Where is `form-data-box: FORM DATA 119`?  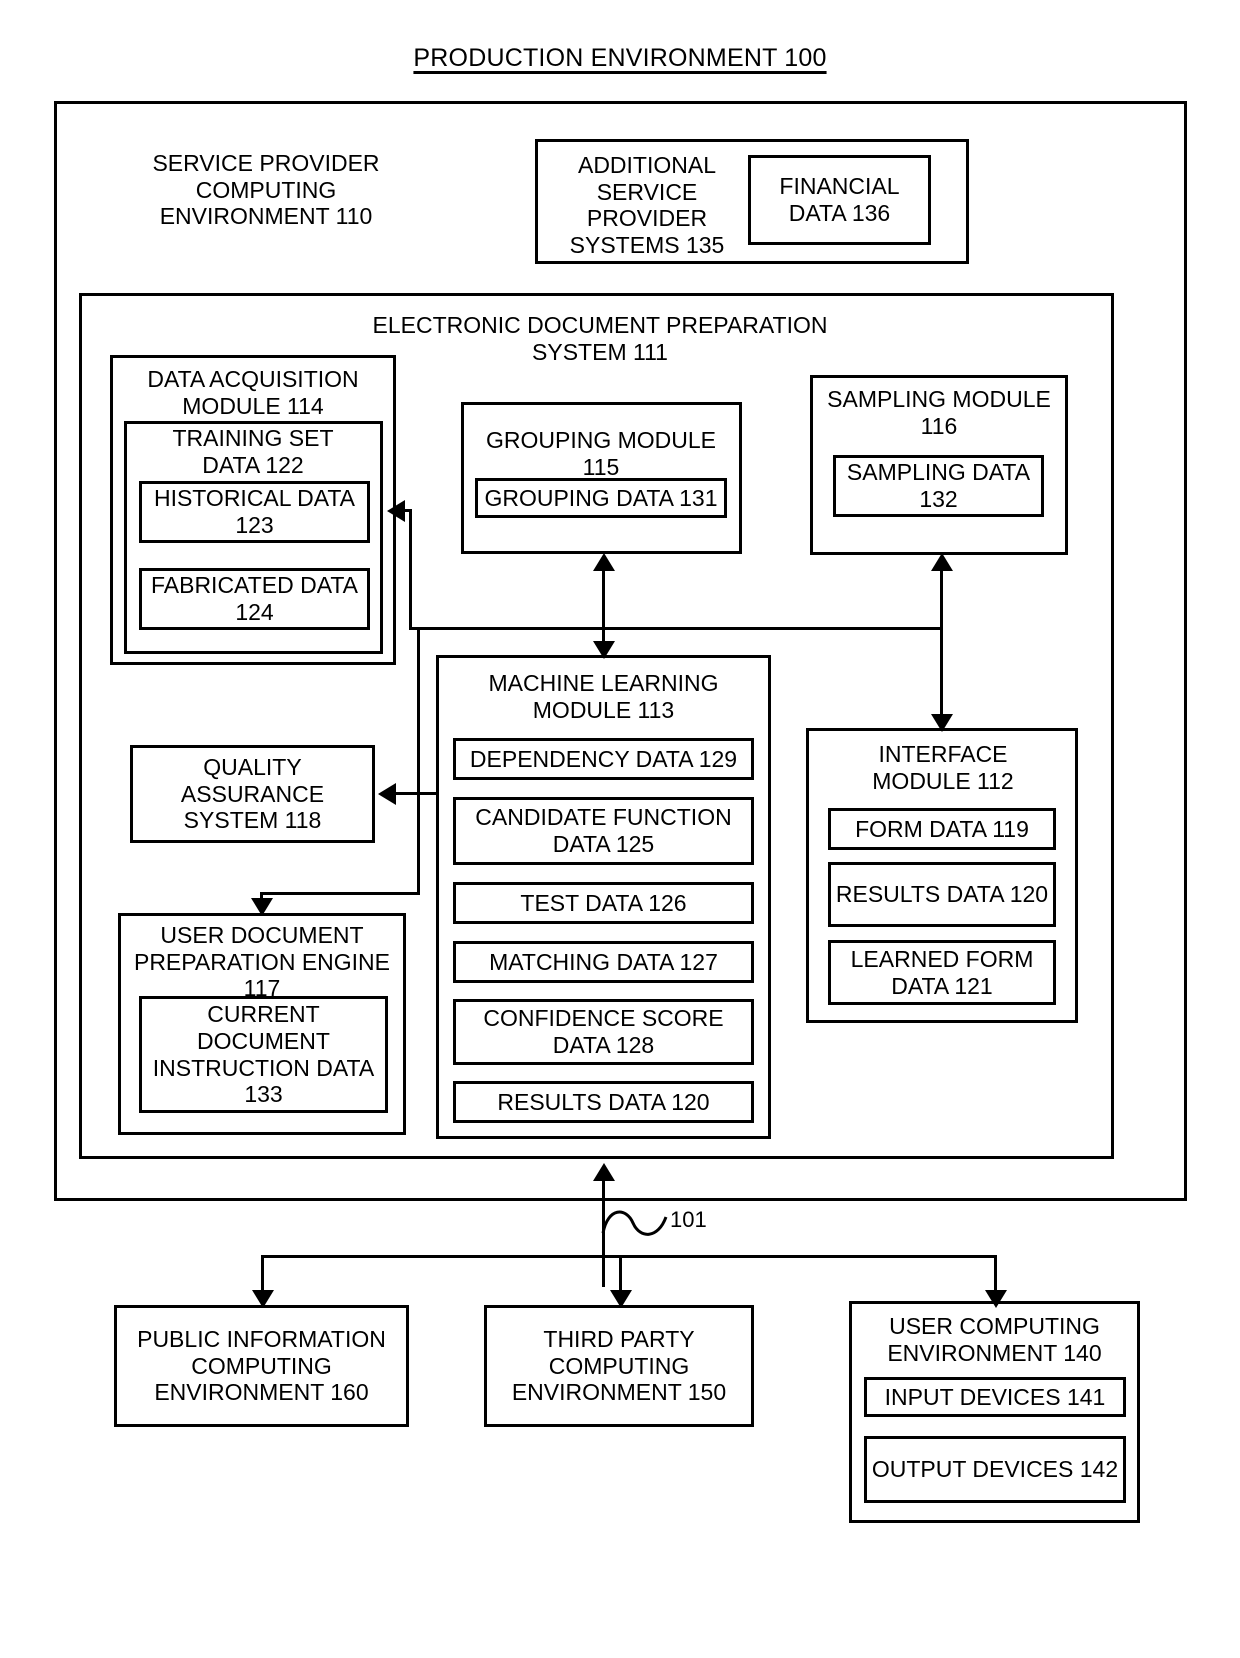
form-data-box: FORM DATA 119 is located at coordinates (942, 829).